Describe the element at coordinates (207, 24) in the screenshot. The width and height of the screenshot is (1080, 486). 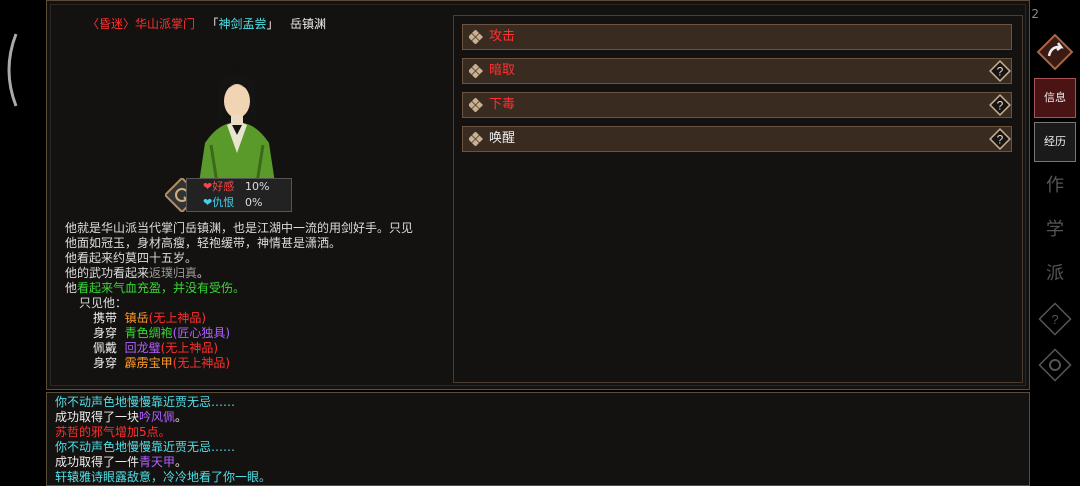
I see `character-header: 〈昏迷〉华山派掌门 「神剑孟尝」 岳镇渊` at that location.